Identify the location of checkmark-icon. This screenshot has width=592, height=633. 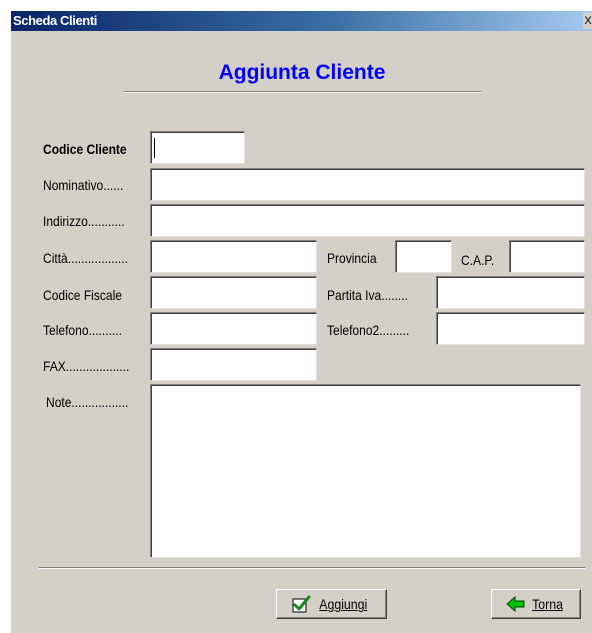
(302, 604).